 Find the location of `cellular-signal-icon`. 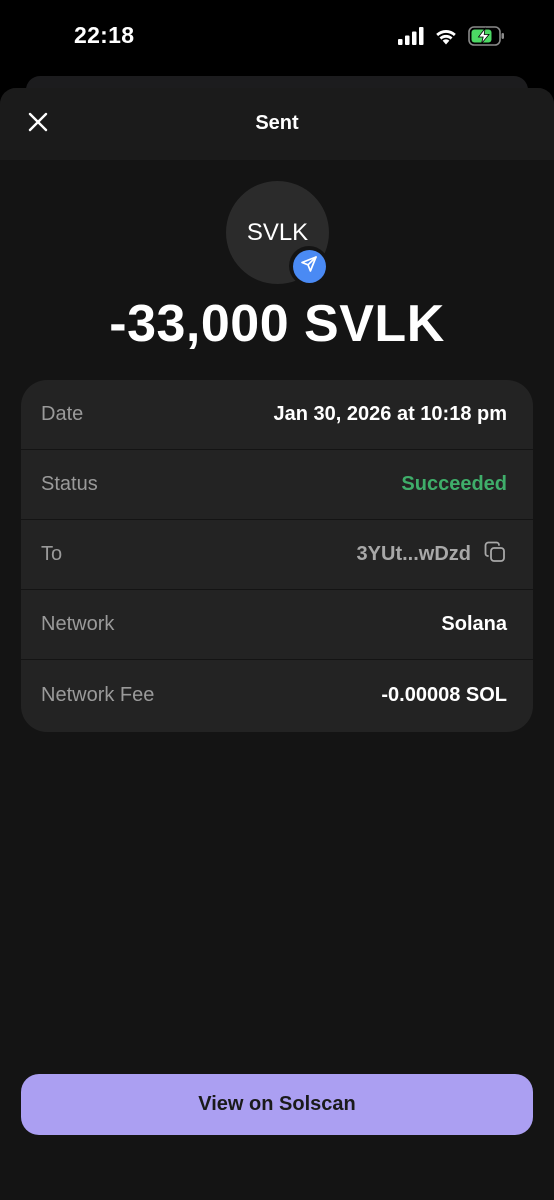

cellular-signal-icon is located at coordinates (411, 38).